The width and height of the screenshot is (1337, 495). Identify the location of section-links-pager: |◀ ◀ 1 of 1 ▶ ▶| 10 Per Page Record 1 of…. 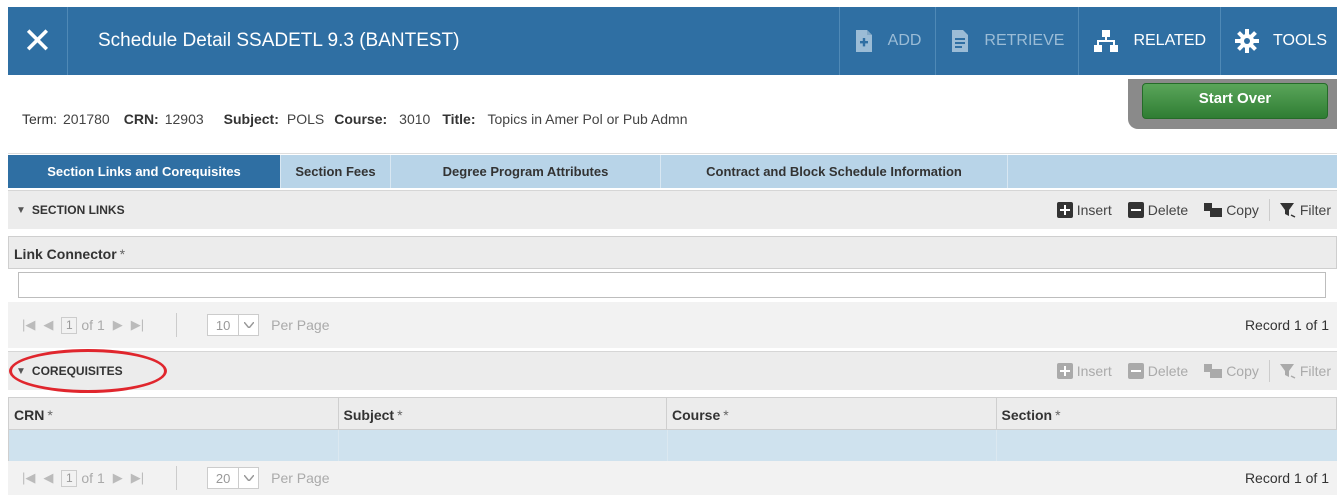
(672, 325).